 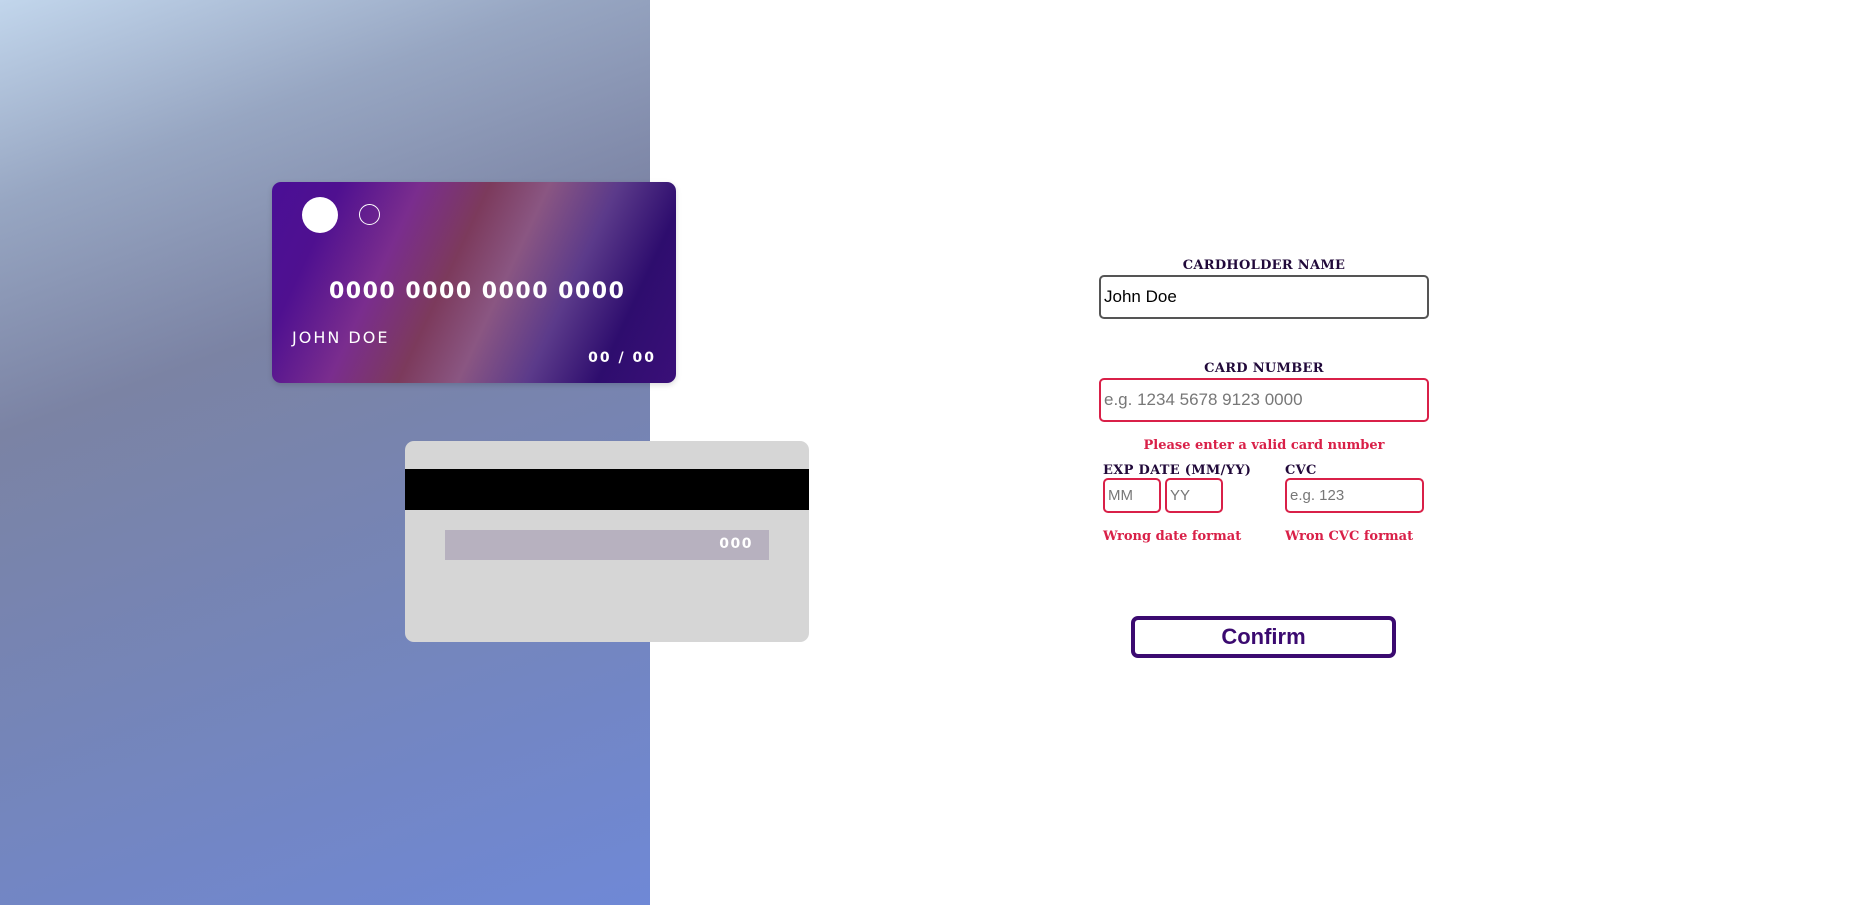 I want to click on exp-date-inputs, so click(x=1194, y=495).